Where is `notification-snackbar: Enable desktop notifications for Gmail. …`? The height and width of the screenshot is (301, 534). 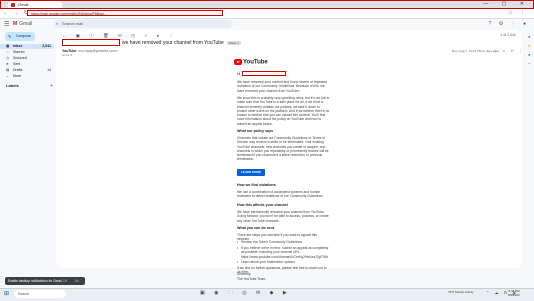
notification-snackbar: Enable desktop notifications for Gmail. … is located at coordinates (45, 284).